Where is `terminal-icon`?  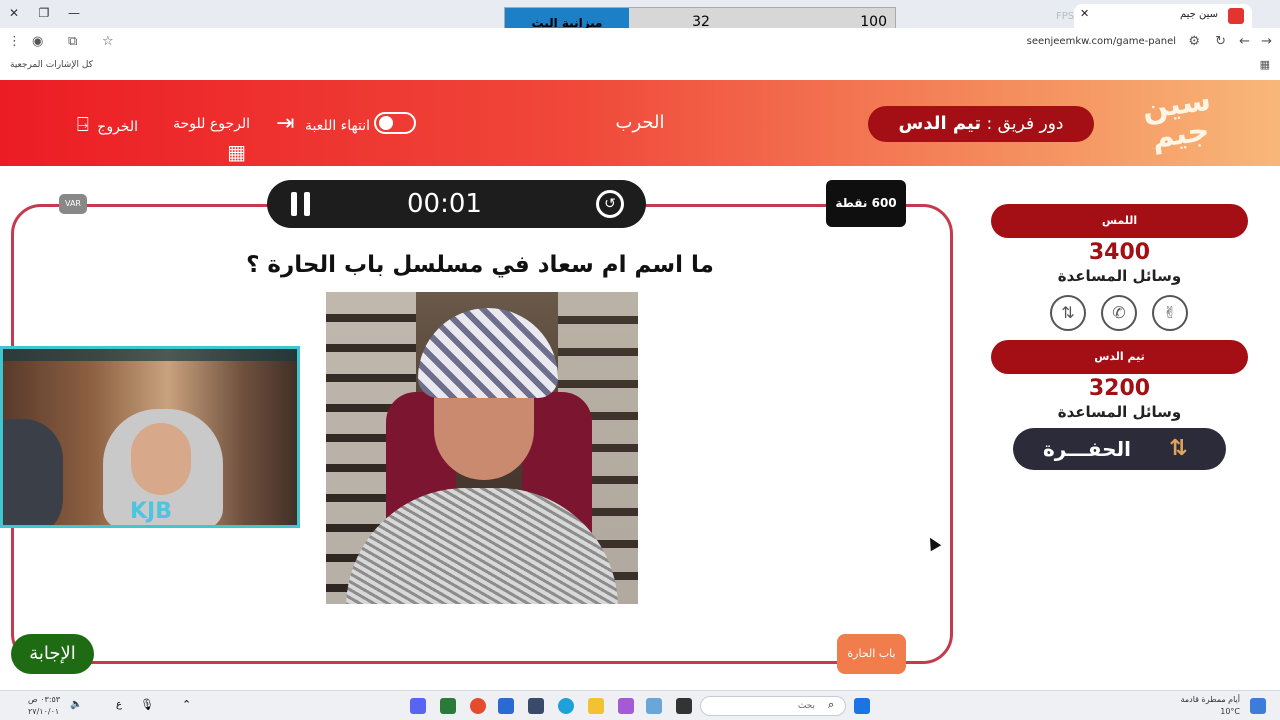 terminal-icon is located at coordinates (684, 706).